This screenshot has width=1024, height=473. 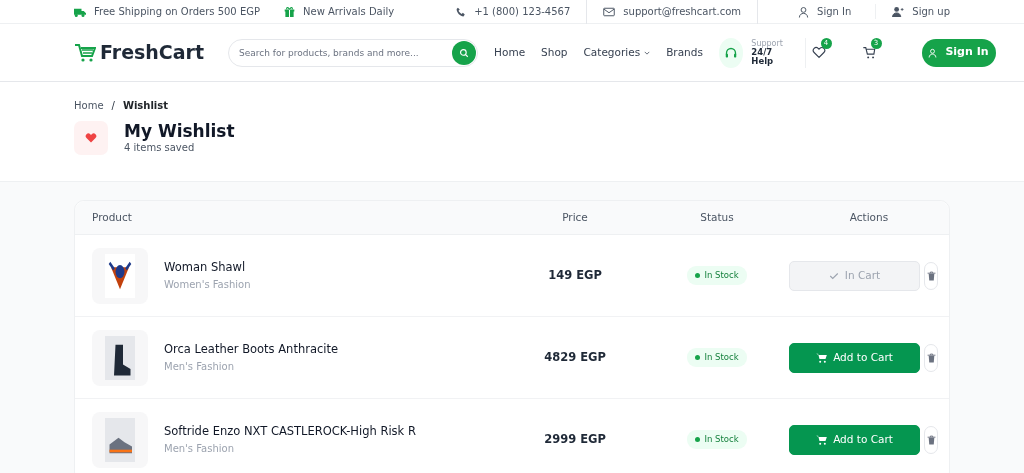 I want to click on column-header: Status, so click(x=717, y=217).